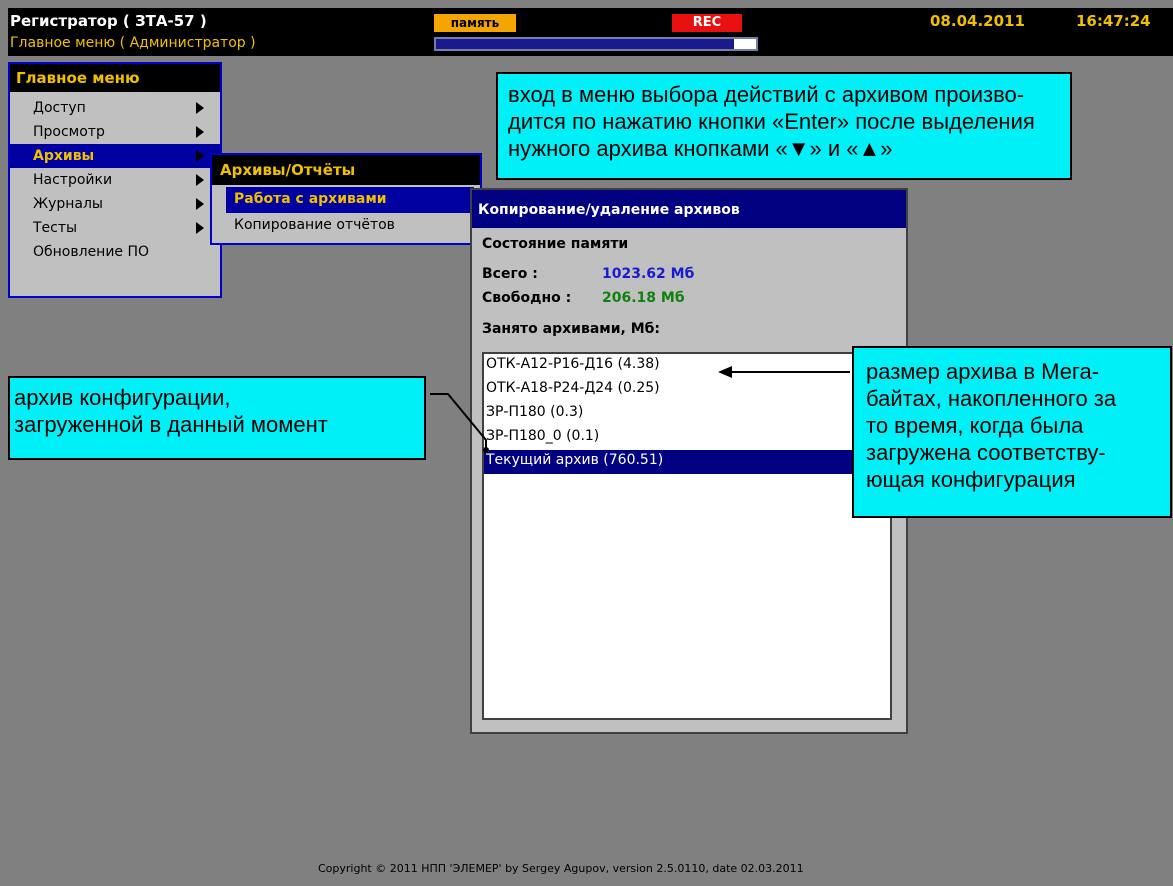 Image resolution: width=1173 pixels, height=886 pixels. Describe the element at coordinates (68, 204) in the screenshot. I see `menu-item-label: Журналы` at that location.